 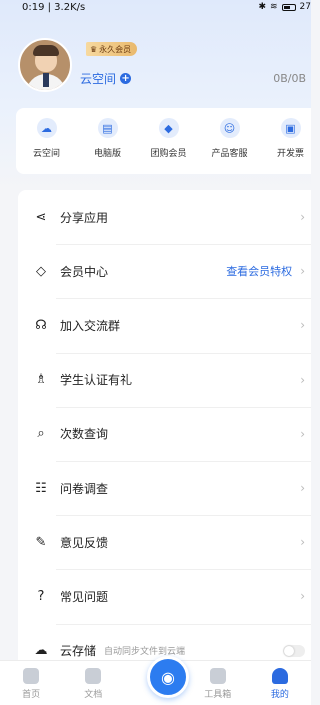 I want to click on feedback-icon: ✎, so click(x=41, y=542).